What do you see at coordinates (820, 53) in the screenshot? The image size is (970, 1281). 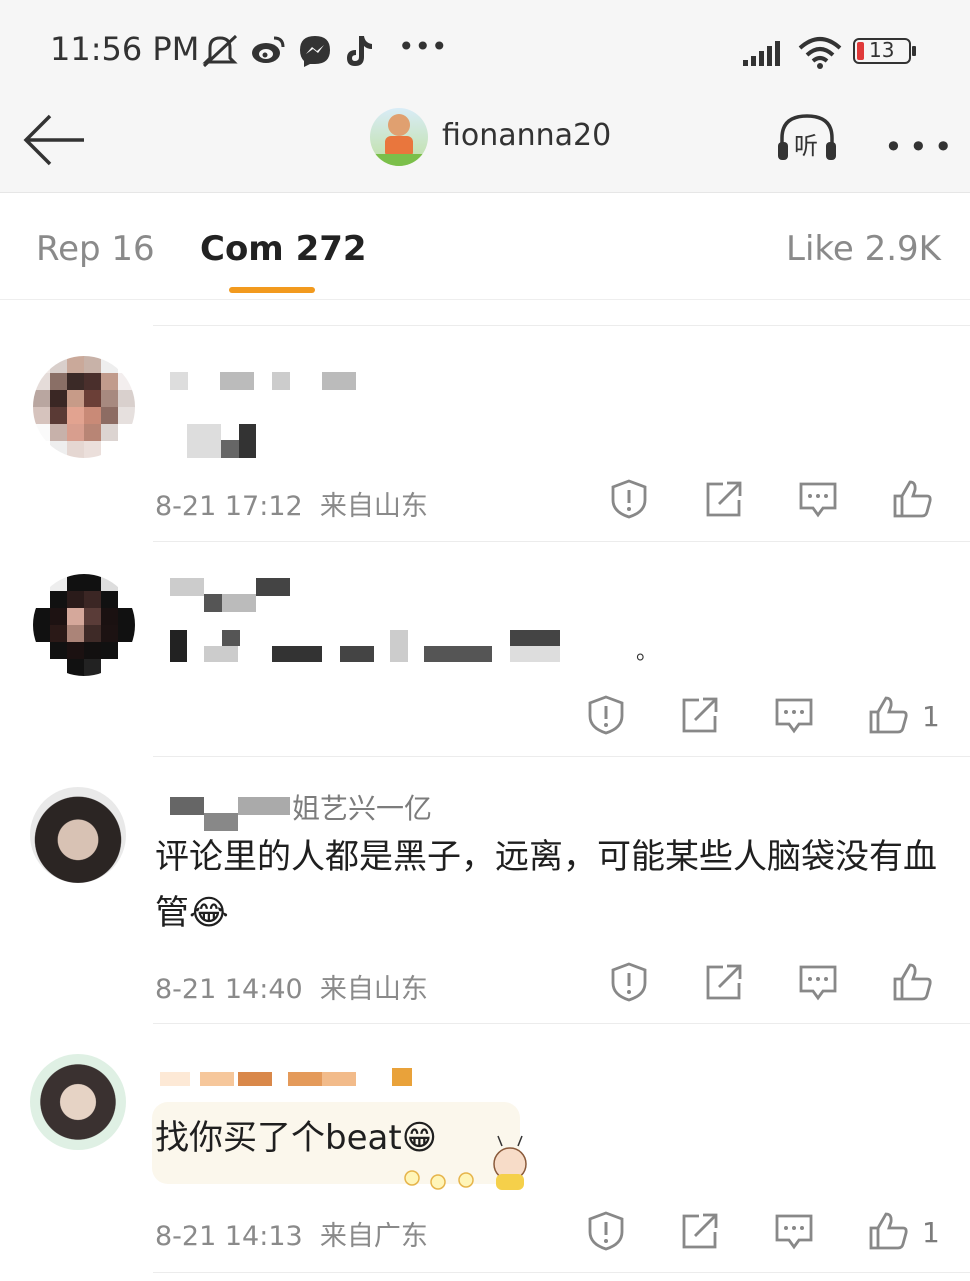 I see `wifi-icon` at bounding box center [820, 53].